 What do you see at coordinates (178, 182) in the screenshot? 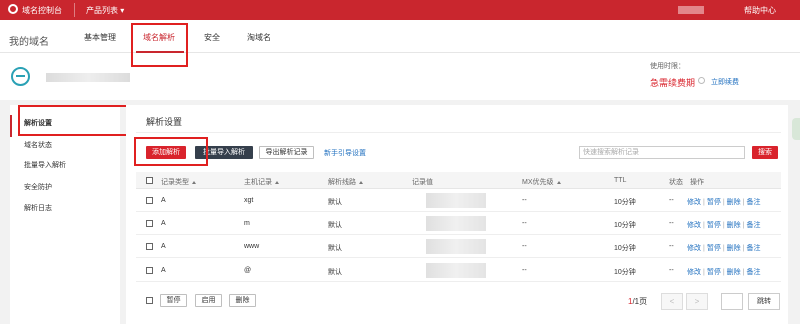
I see `col-record-type: 记录类型` at bounding box center [178, 182].